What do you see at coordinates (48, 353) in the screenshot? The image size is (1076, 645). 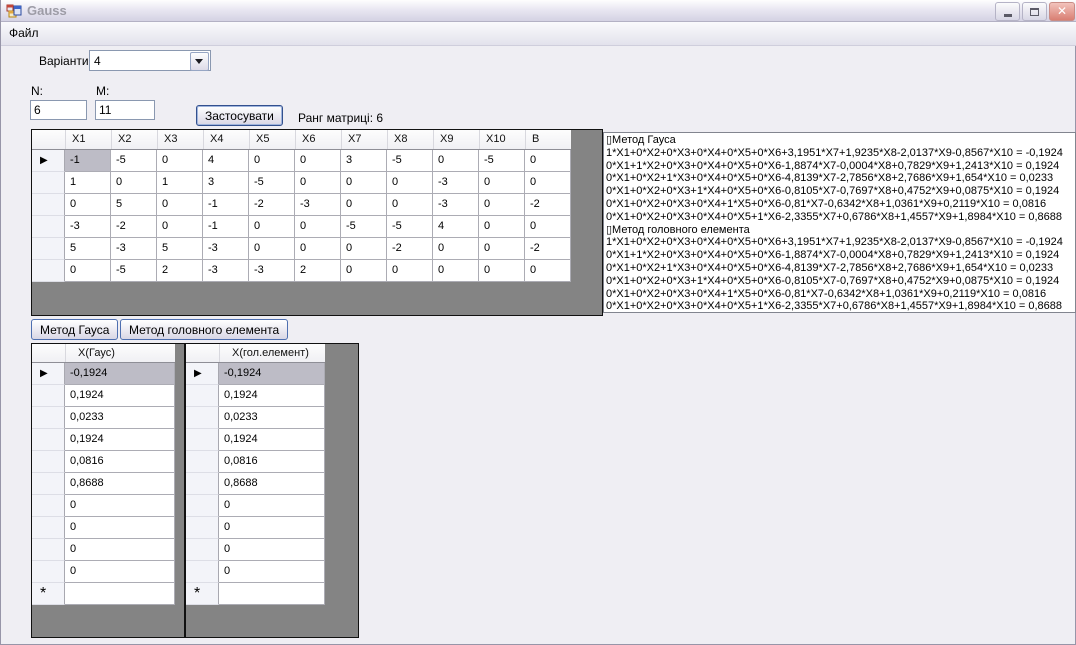 I see `result-grid-gauss-header-stub` at bounding box center [48, 353].